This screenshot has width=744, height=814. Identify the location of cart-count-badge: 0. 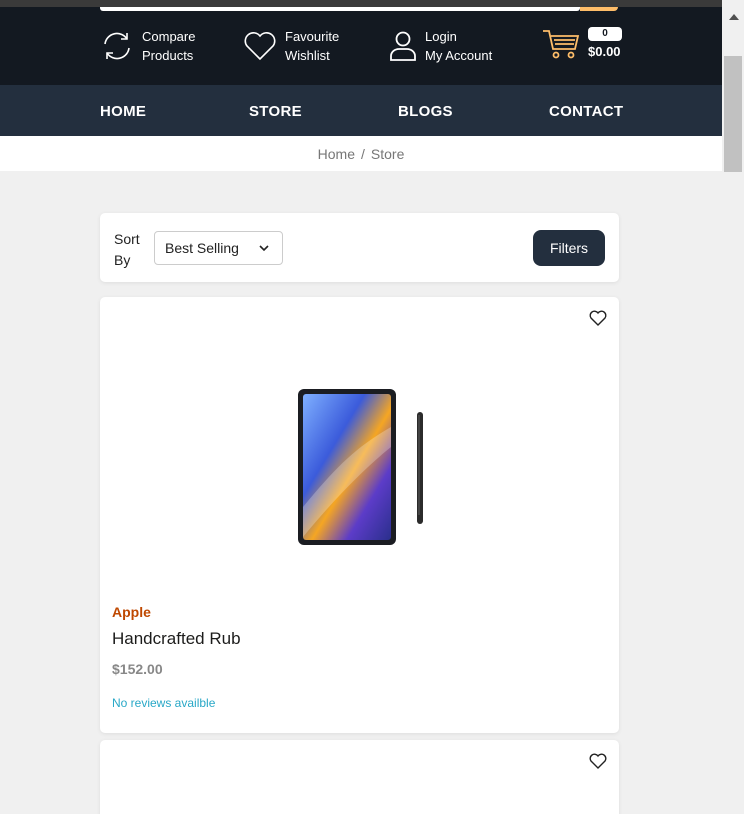
(605, 34).